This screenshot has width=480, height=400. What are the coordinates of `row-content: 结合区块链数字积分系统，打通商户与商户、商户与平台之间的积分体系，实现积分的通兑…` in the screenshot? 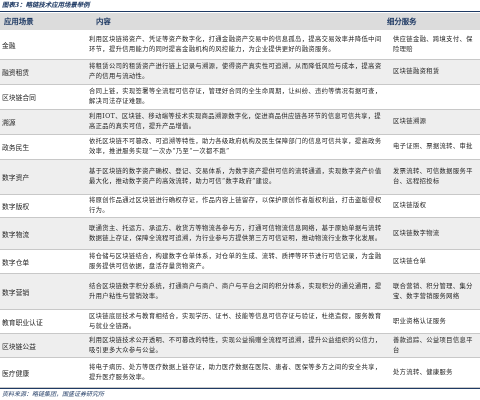 It's located at (235, 291).